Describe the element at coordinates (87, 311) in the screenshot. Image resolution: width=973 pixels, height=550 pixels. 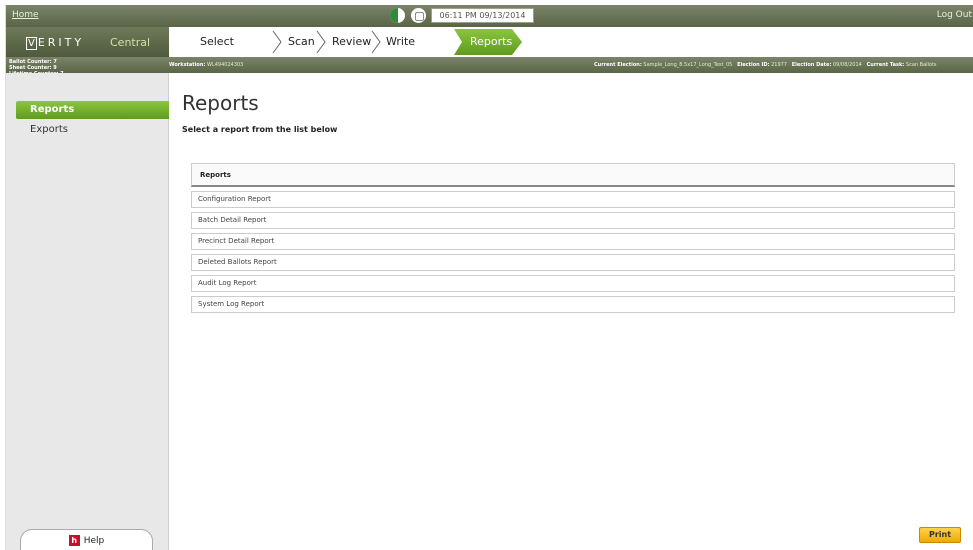
I see `sidebar: Reports Exports h Help` at that location.